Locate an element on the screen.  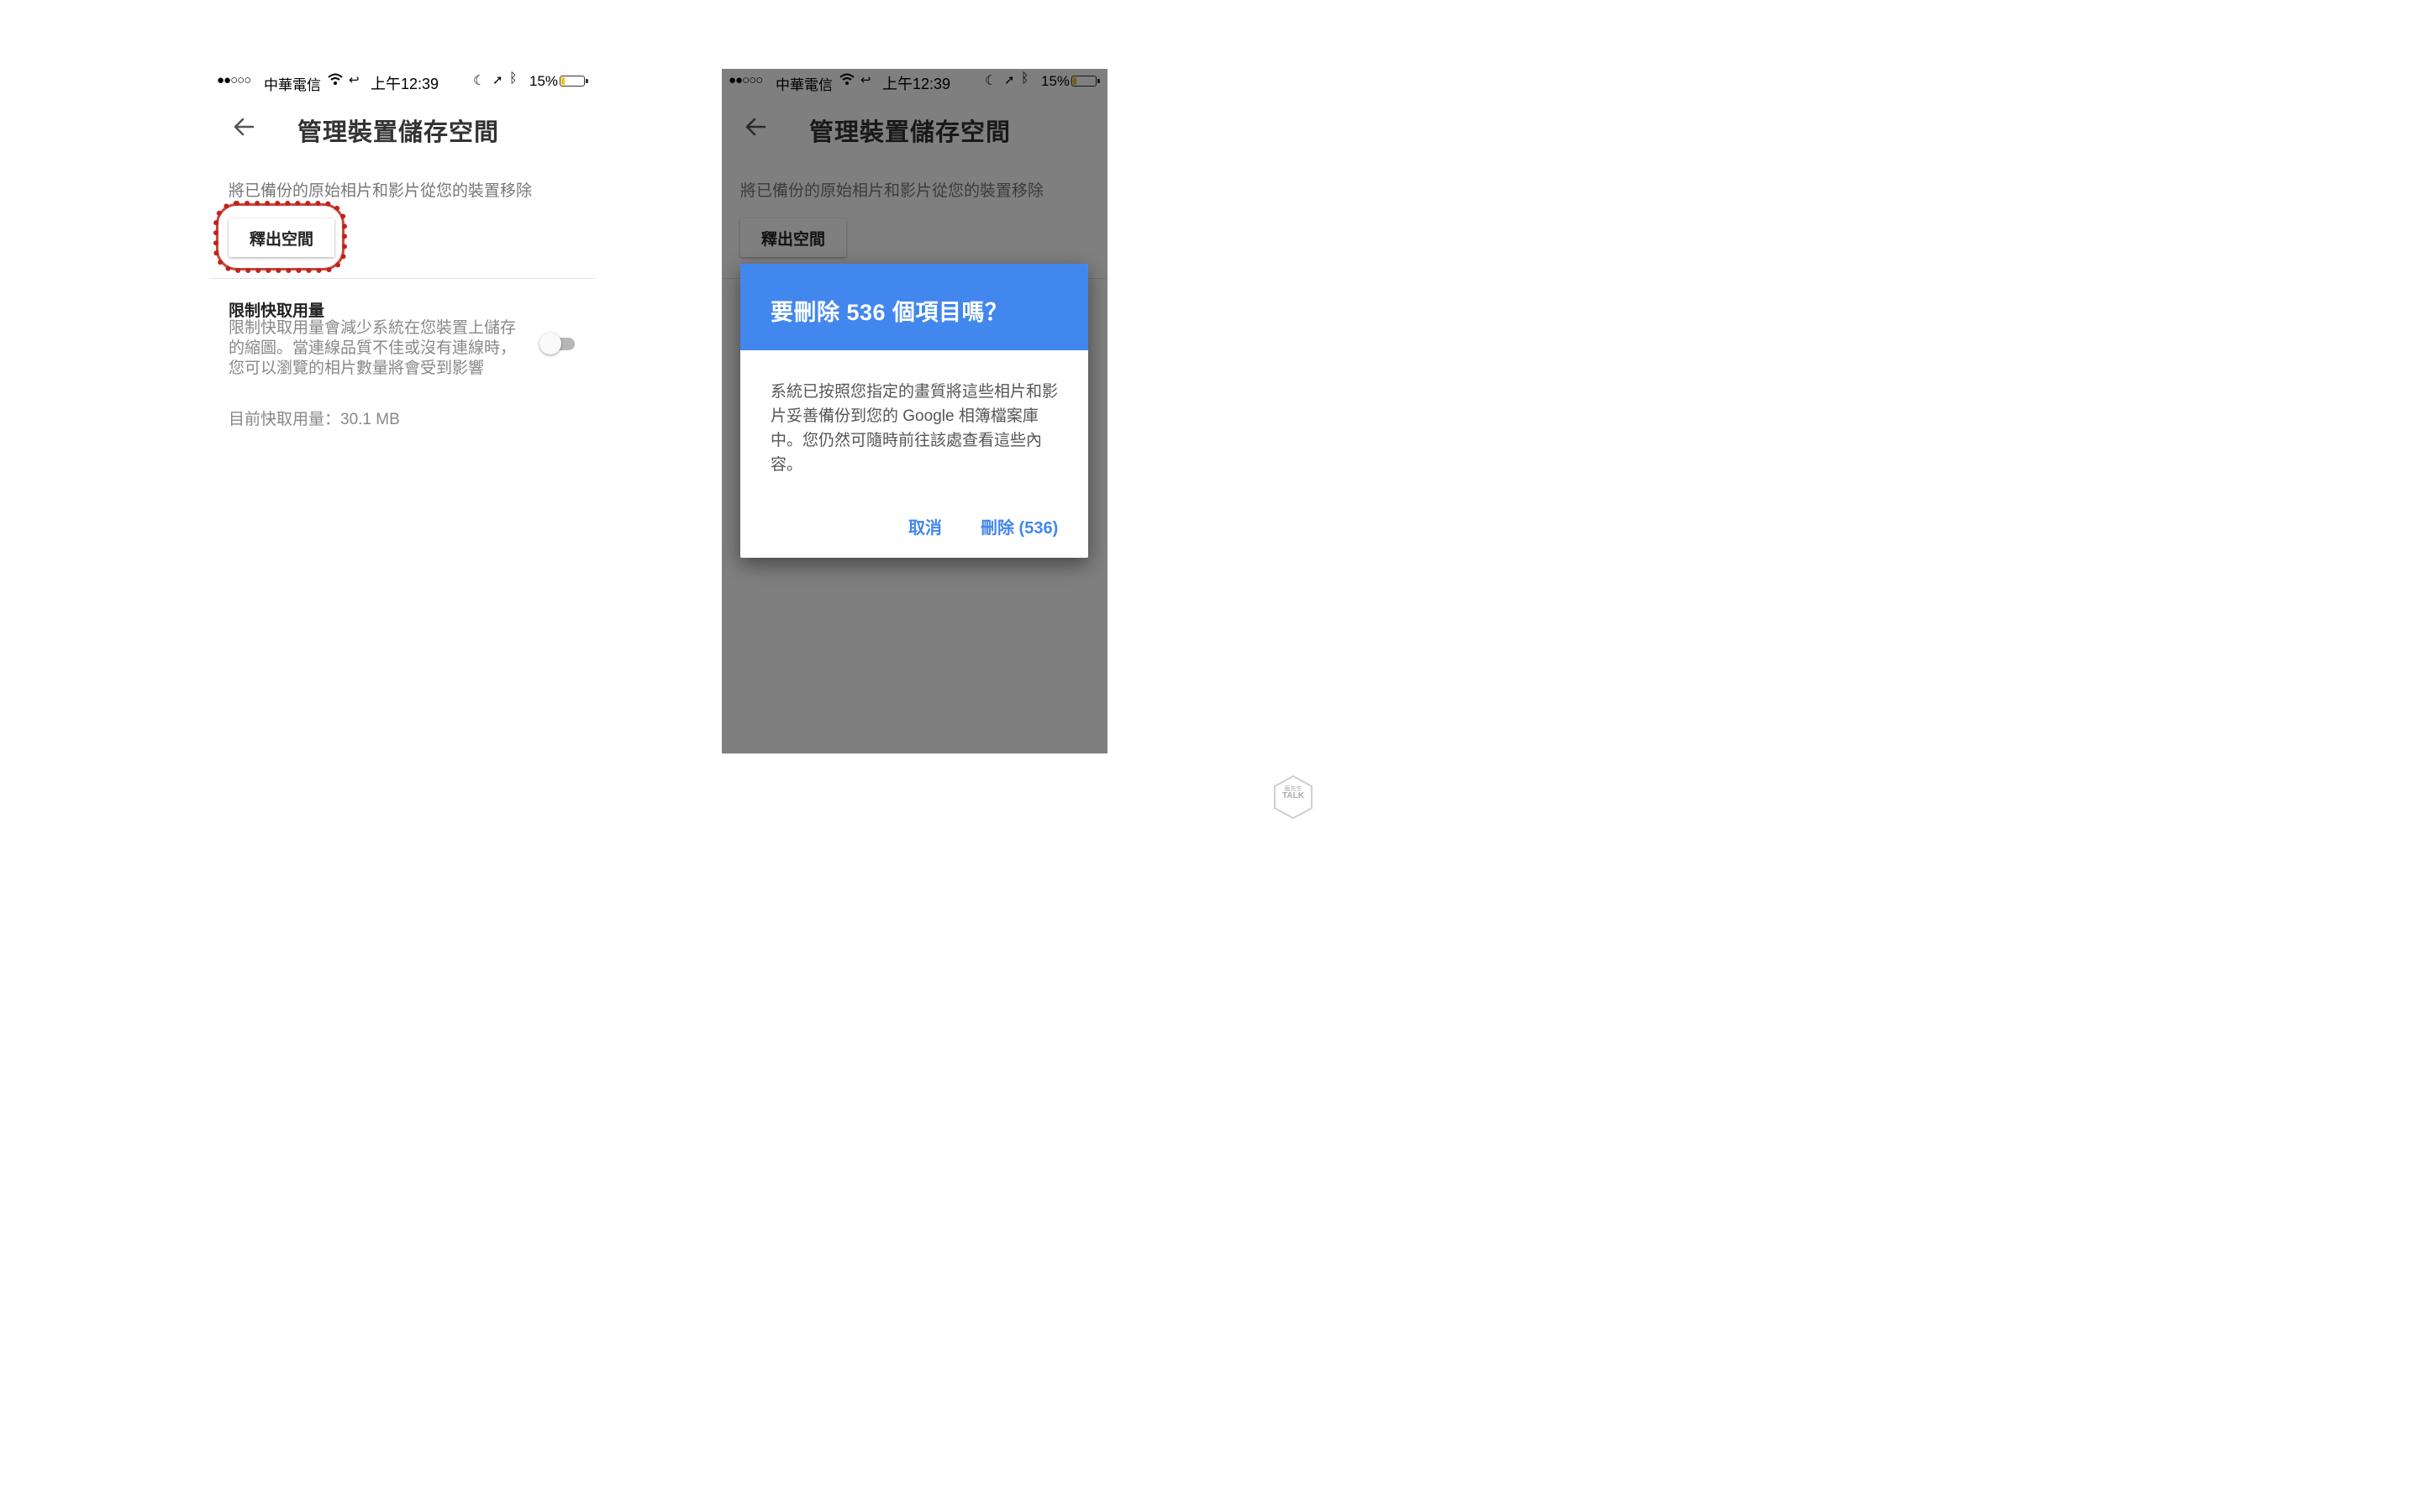
moon-icon: ☾ is located at coordinates (480, 81).